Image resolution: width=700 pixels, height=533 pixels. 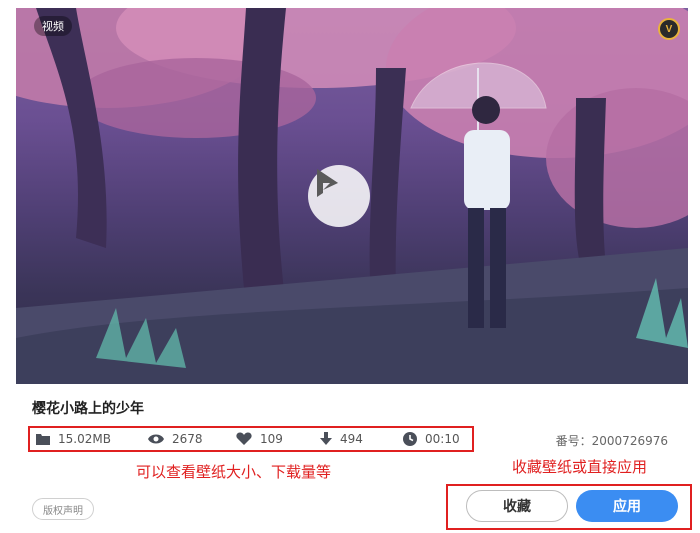 I want to click on downloads-value: 494, so click(x=351, y=439).